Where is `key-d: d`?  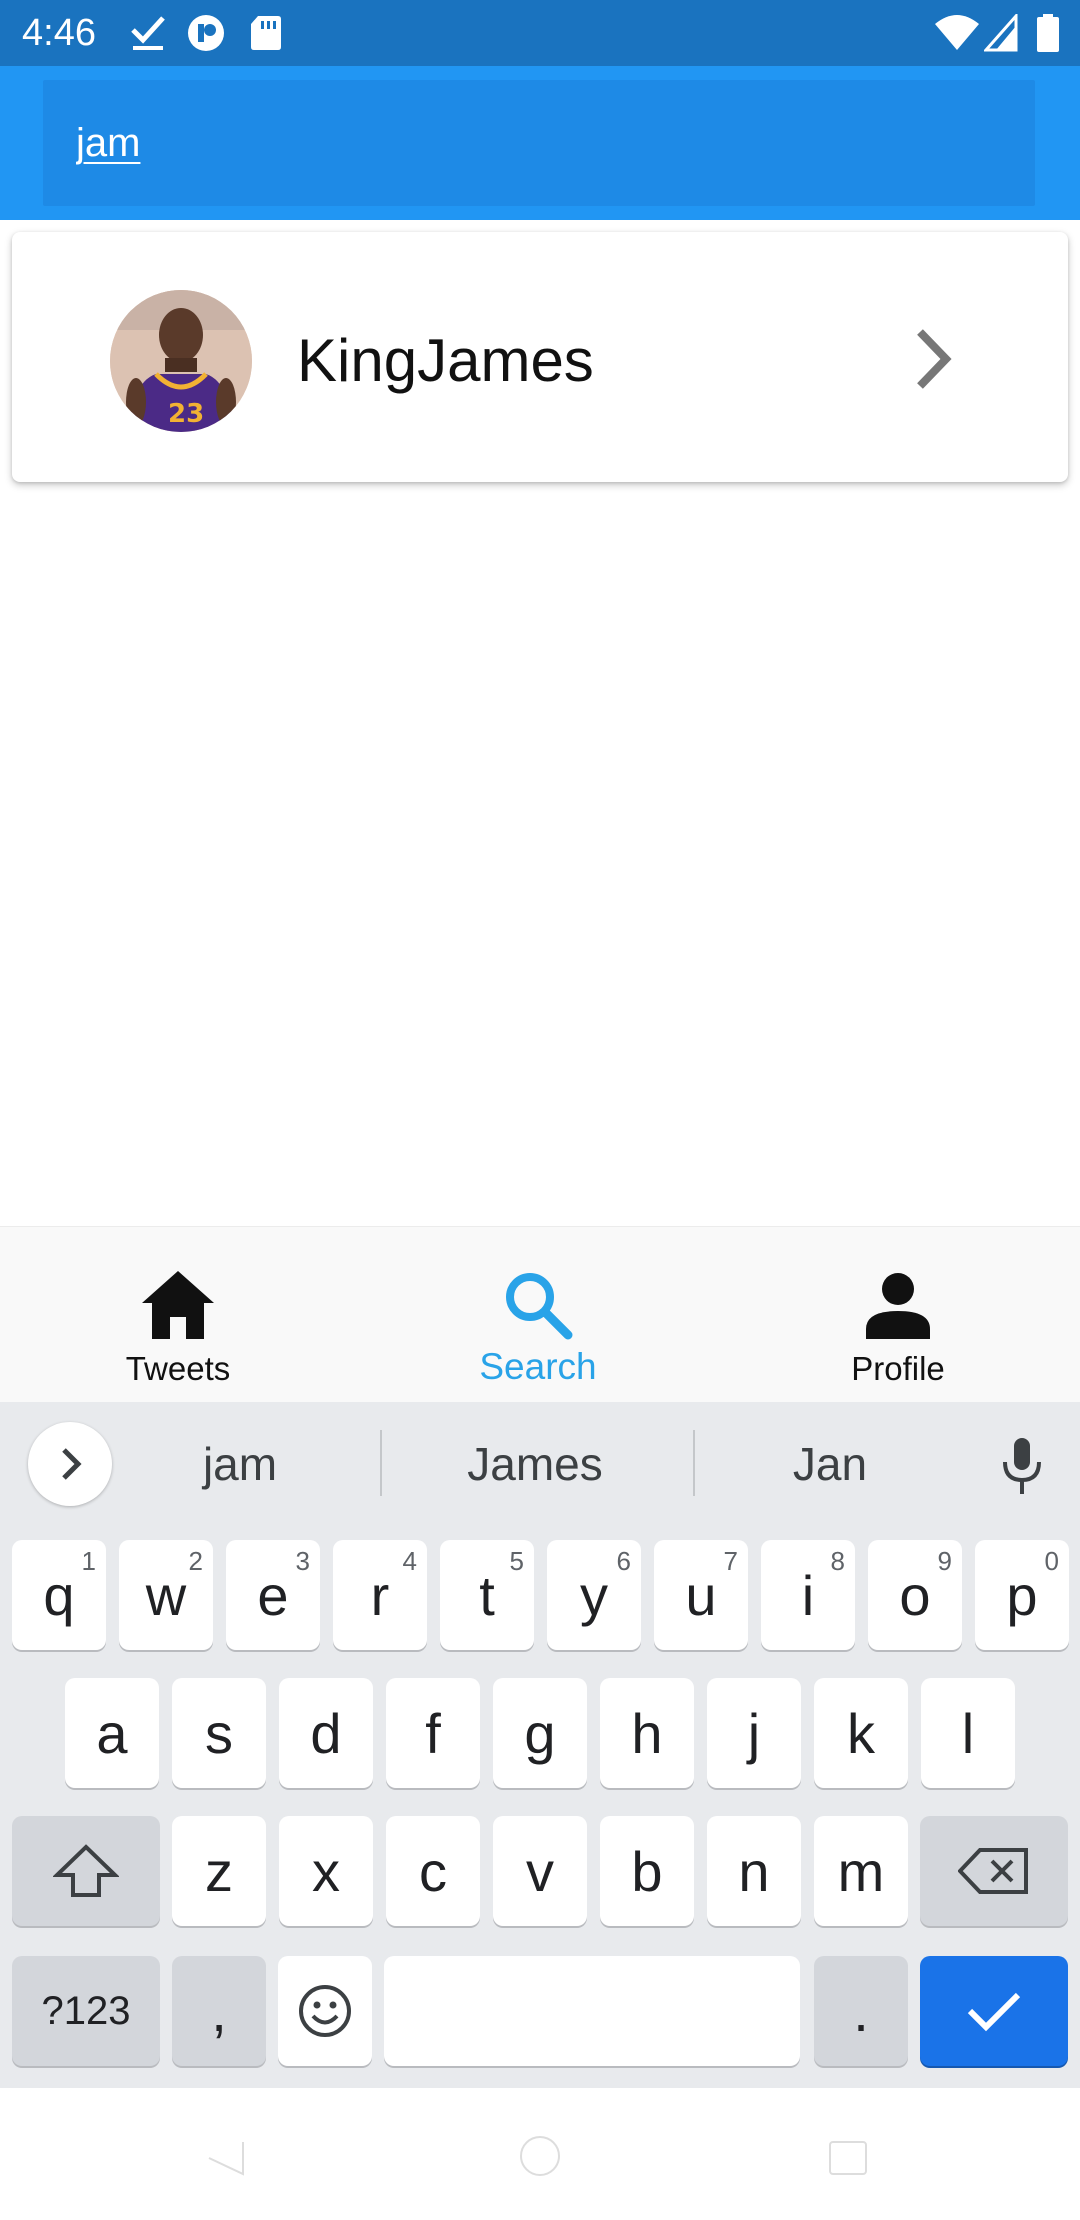
key-d: d is located at coordinates (326, 1733).